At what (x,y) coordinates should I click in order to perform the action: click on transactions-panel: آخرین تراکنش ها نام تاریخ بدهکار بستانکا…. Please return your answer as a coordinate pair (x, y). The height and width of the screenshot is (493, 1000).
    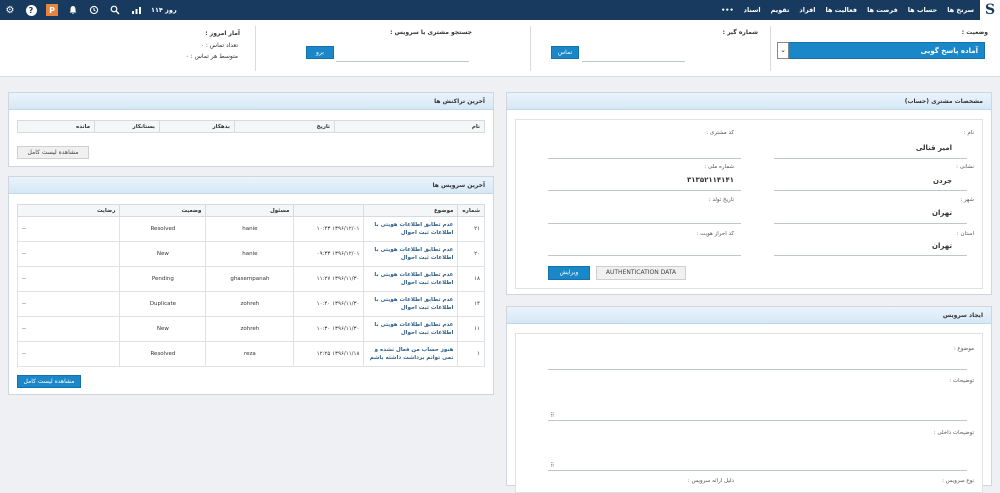
    Looking at the image, I should click on (251, 129).